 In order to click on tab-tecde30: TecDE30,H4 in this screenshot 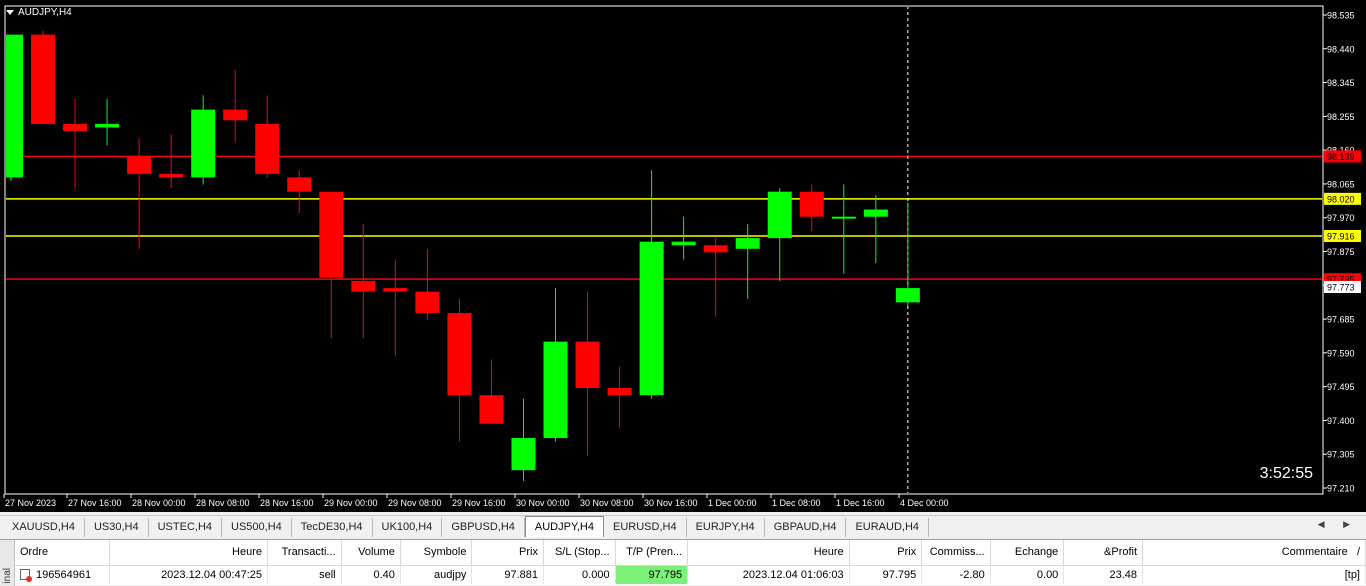, I will do `click(332, 527)`.